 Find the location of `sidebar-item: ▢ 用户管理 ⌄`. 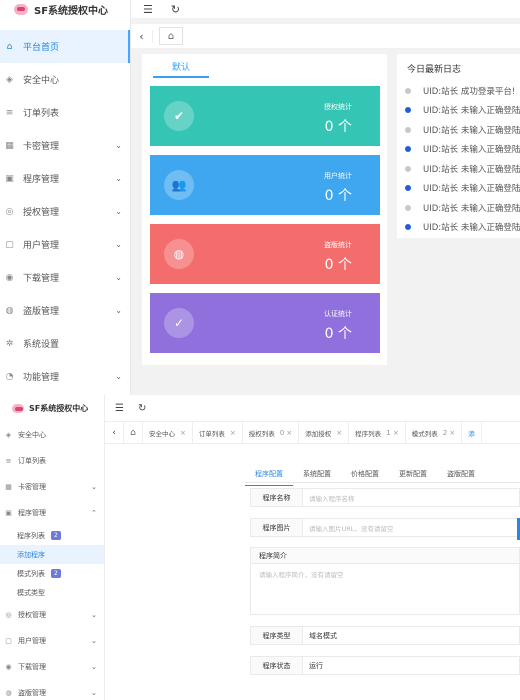

sidebar-item: ▢ 用户管理 ⌄ is located at coordinates (52, 641).